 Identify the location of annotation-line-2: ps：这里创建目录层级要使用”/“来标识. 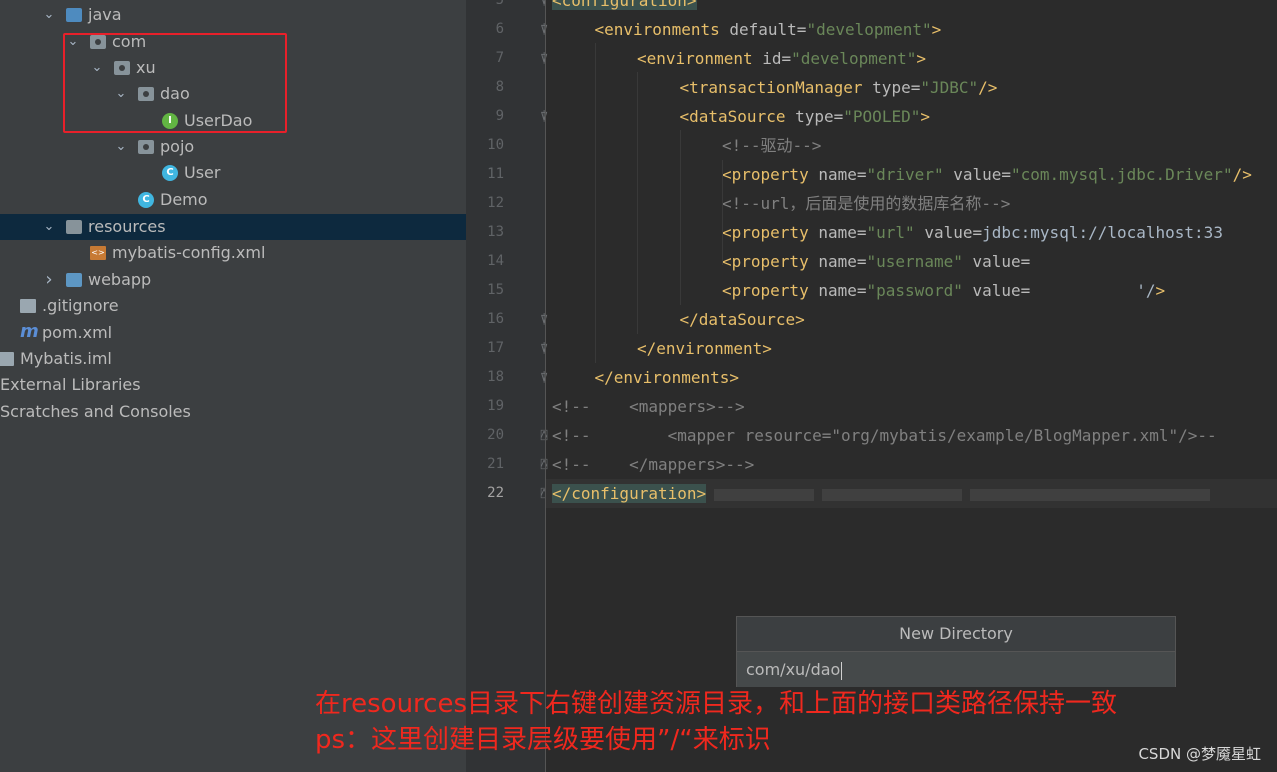
(543, 740).